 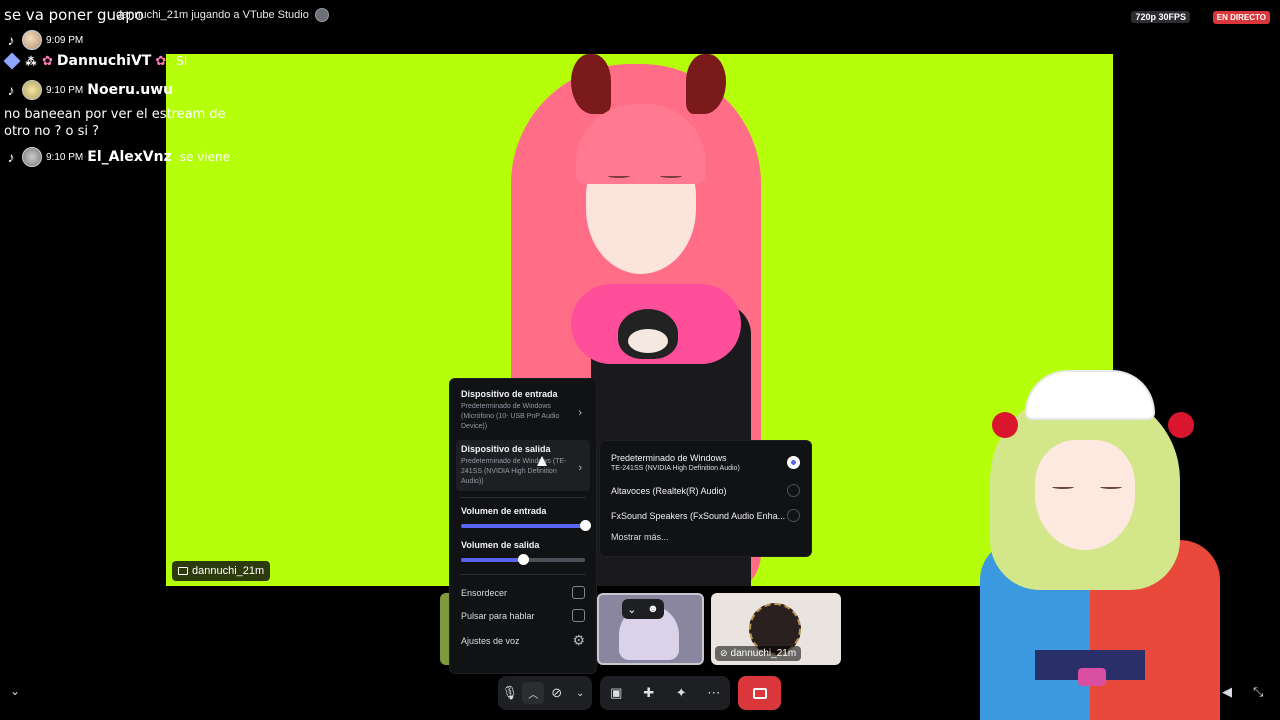 I want to click on chat-username: DannuchiVT, so click(x=104, y=61).